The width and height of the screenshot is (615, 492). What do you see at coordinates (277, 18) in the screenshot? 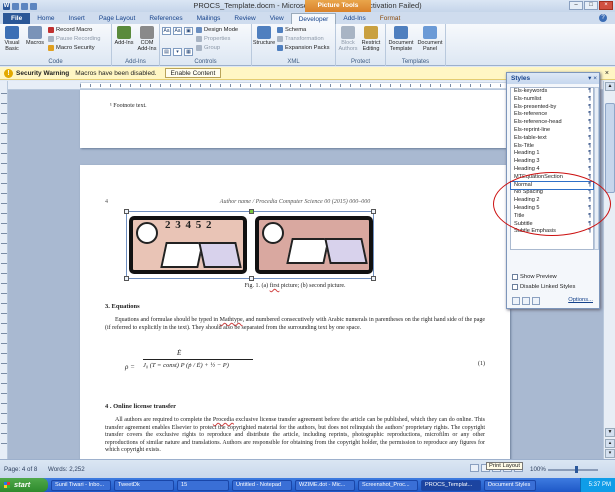
I see `tab-view: View` at bounding box center [277, 18].